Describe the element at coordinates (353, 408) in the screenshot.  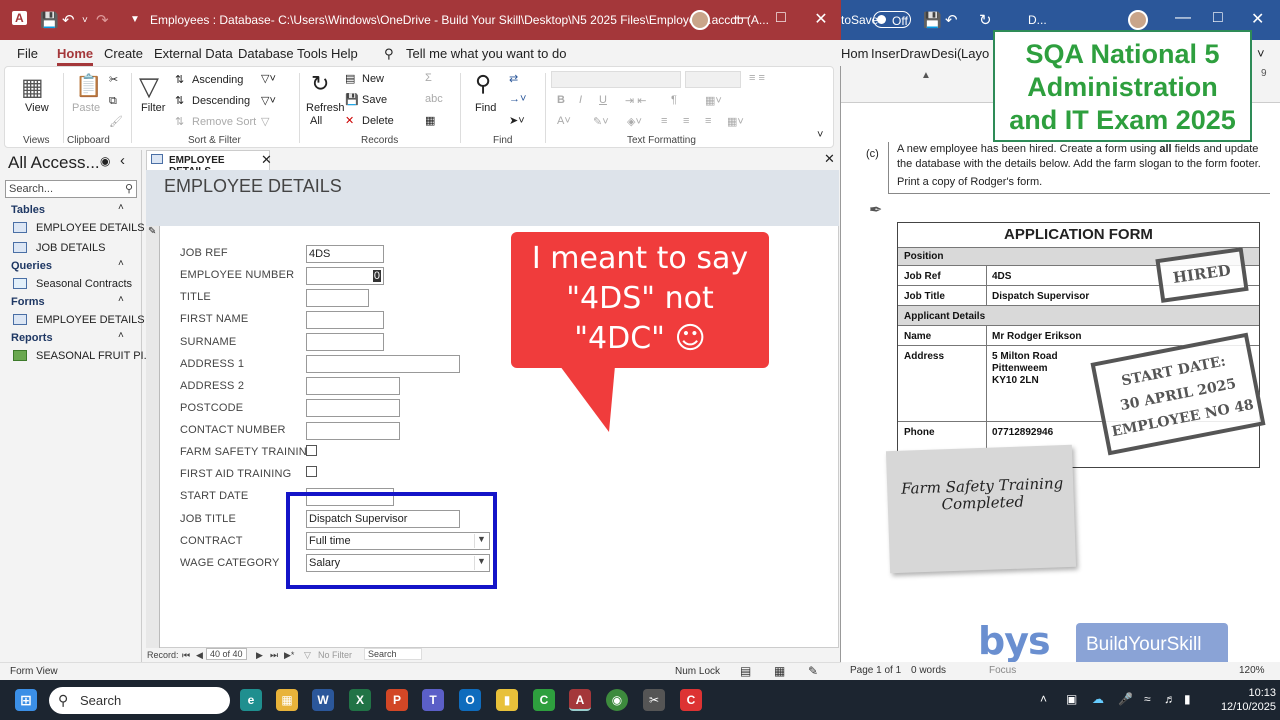
I see `postcode-field` at that location.